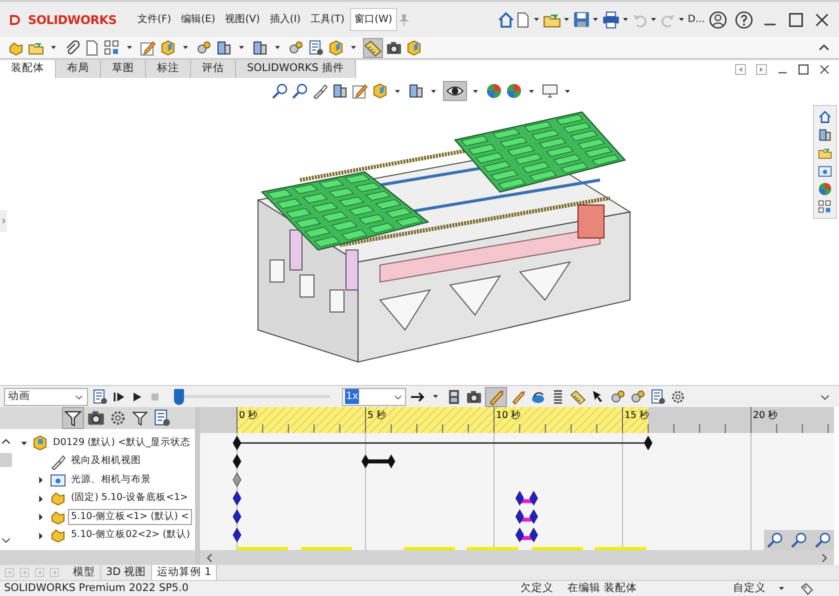 This screenshot has width=839, height=596. What do you see at coordinates (129, 498) in the screenshot?
I see `tree-item: (固定) 5.10-设备底板<1>` at bounding box center [129, 498].